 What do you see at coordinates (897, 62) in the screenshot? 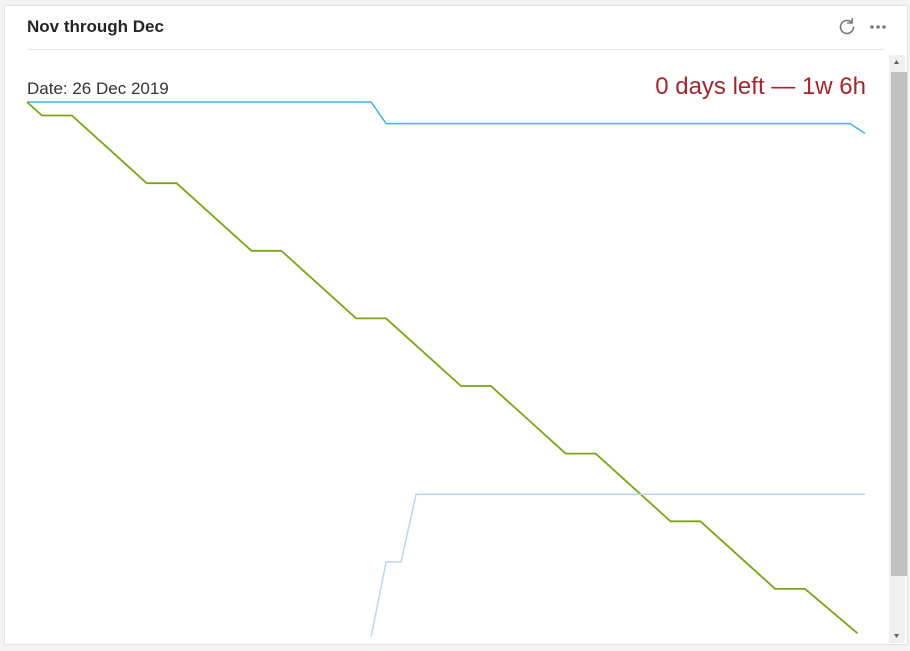
I see `scroll-up-icon` at bounding box center [897, 62].